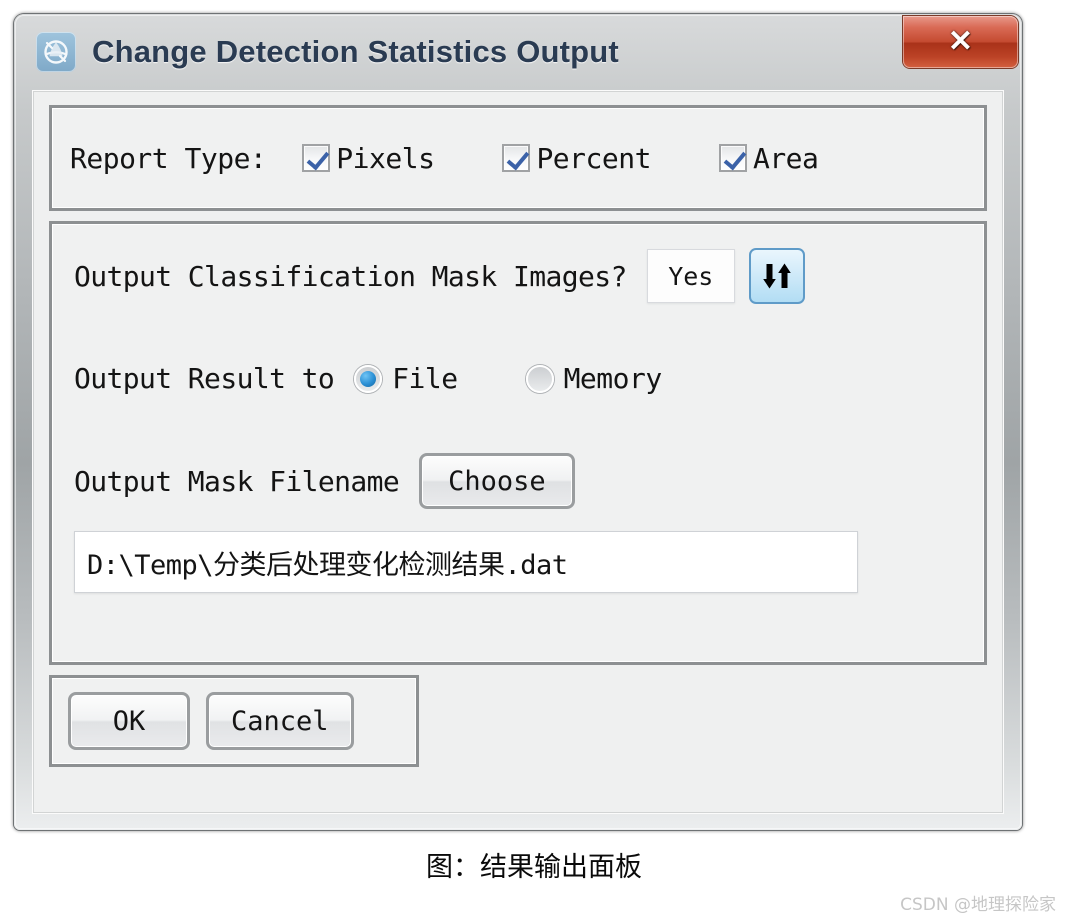 This screenshot has height=921, width=1068. Describe the element at coordinates (368, 378) in the screenshot. I see `radio-file-circle` at that location.